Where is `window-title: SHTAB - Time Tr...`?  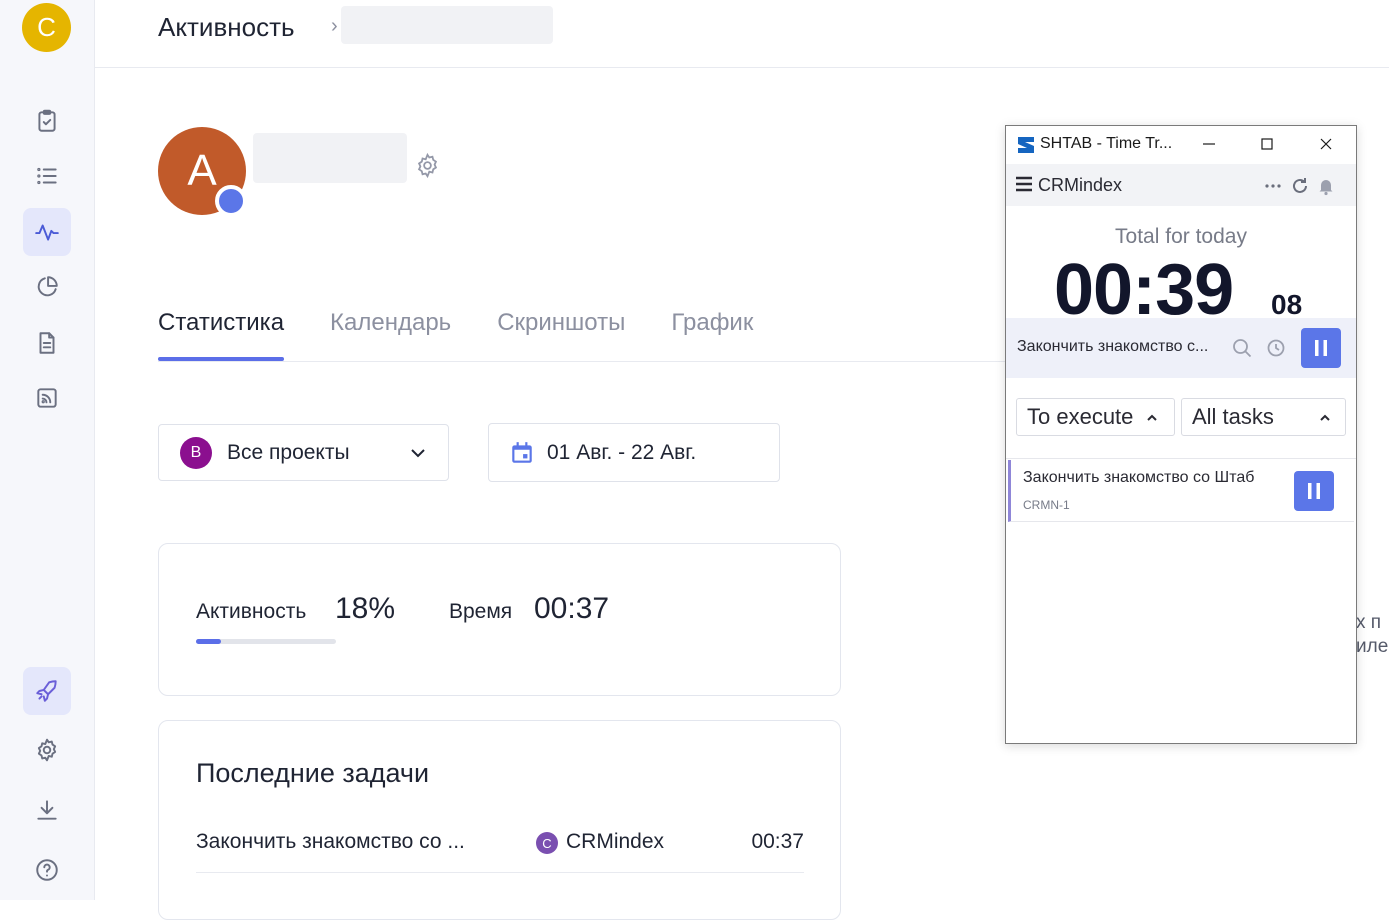
window-title: SHTAB - Time Tr... is located at coordinates (1106, 143).